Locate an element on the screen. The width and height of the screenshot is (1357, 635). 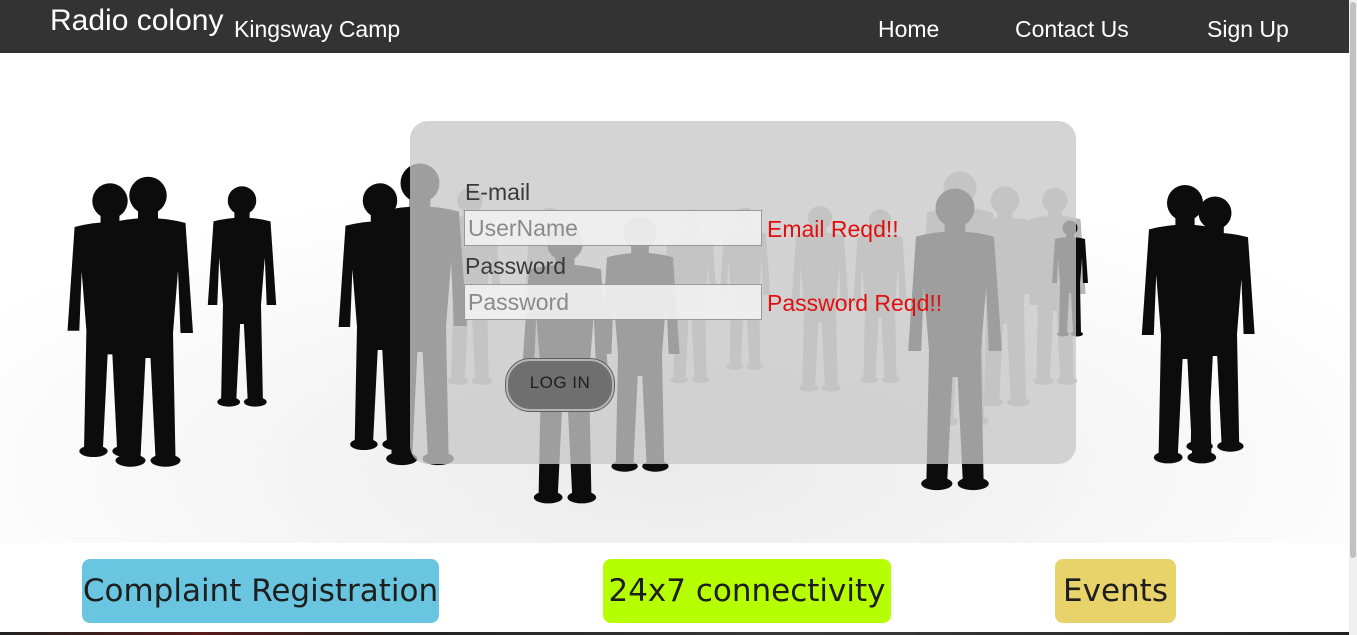
password-label: Password is located at coordinates (515, 266).